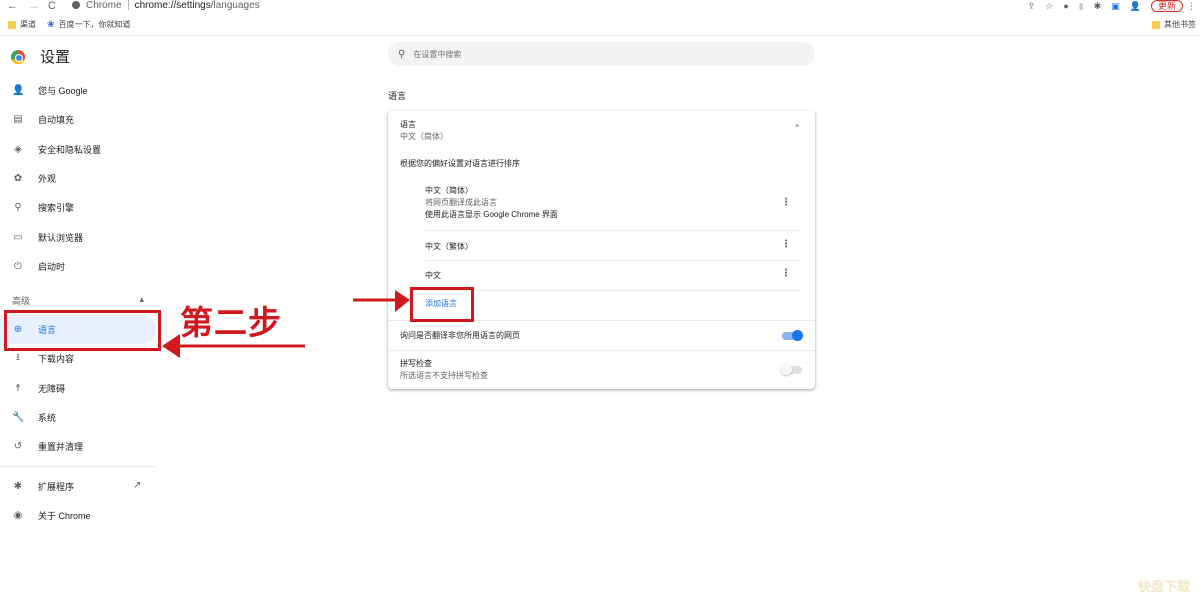 This screenshot has width=1200, height=605. What do you see at coordinates (78, 515) in the screenshot?
I see `sidebar-item-about: ◉ 关于 Chrome` at bounding box center [78, 515].